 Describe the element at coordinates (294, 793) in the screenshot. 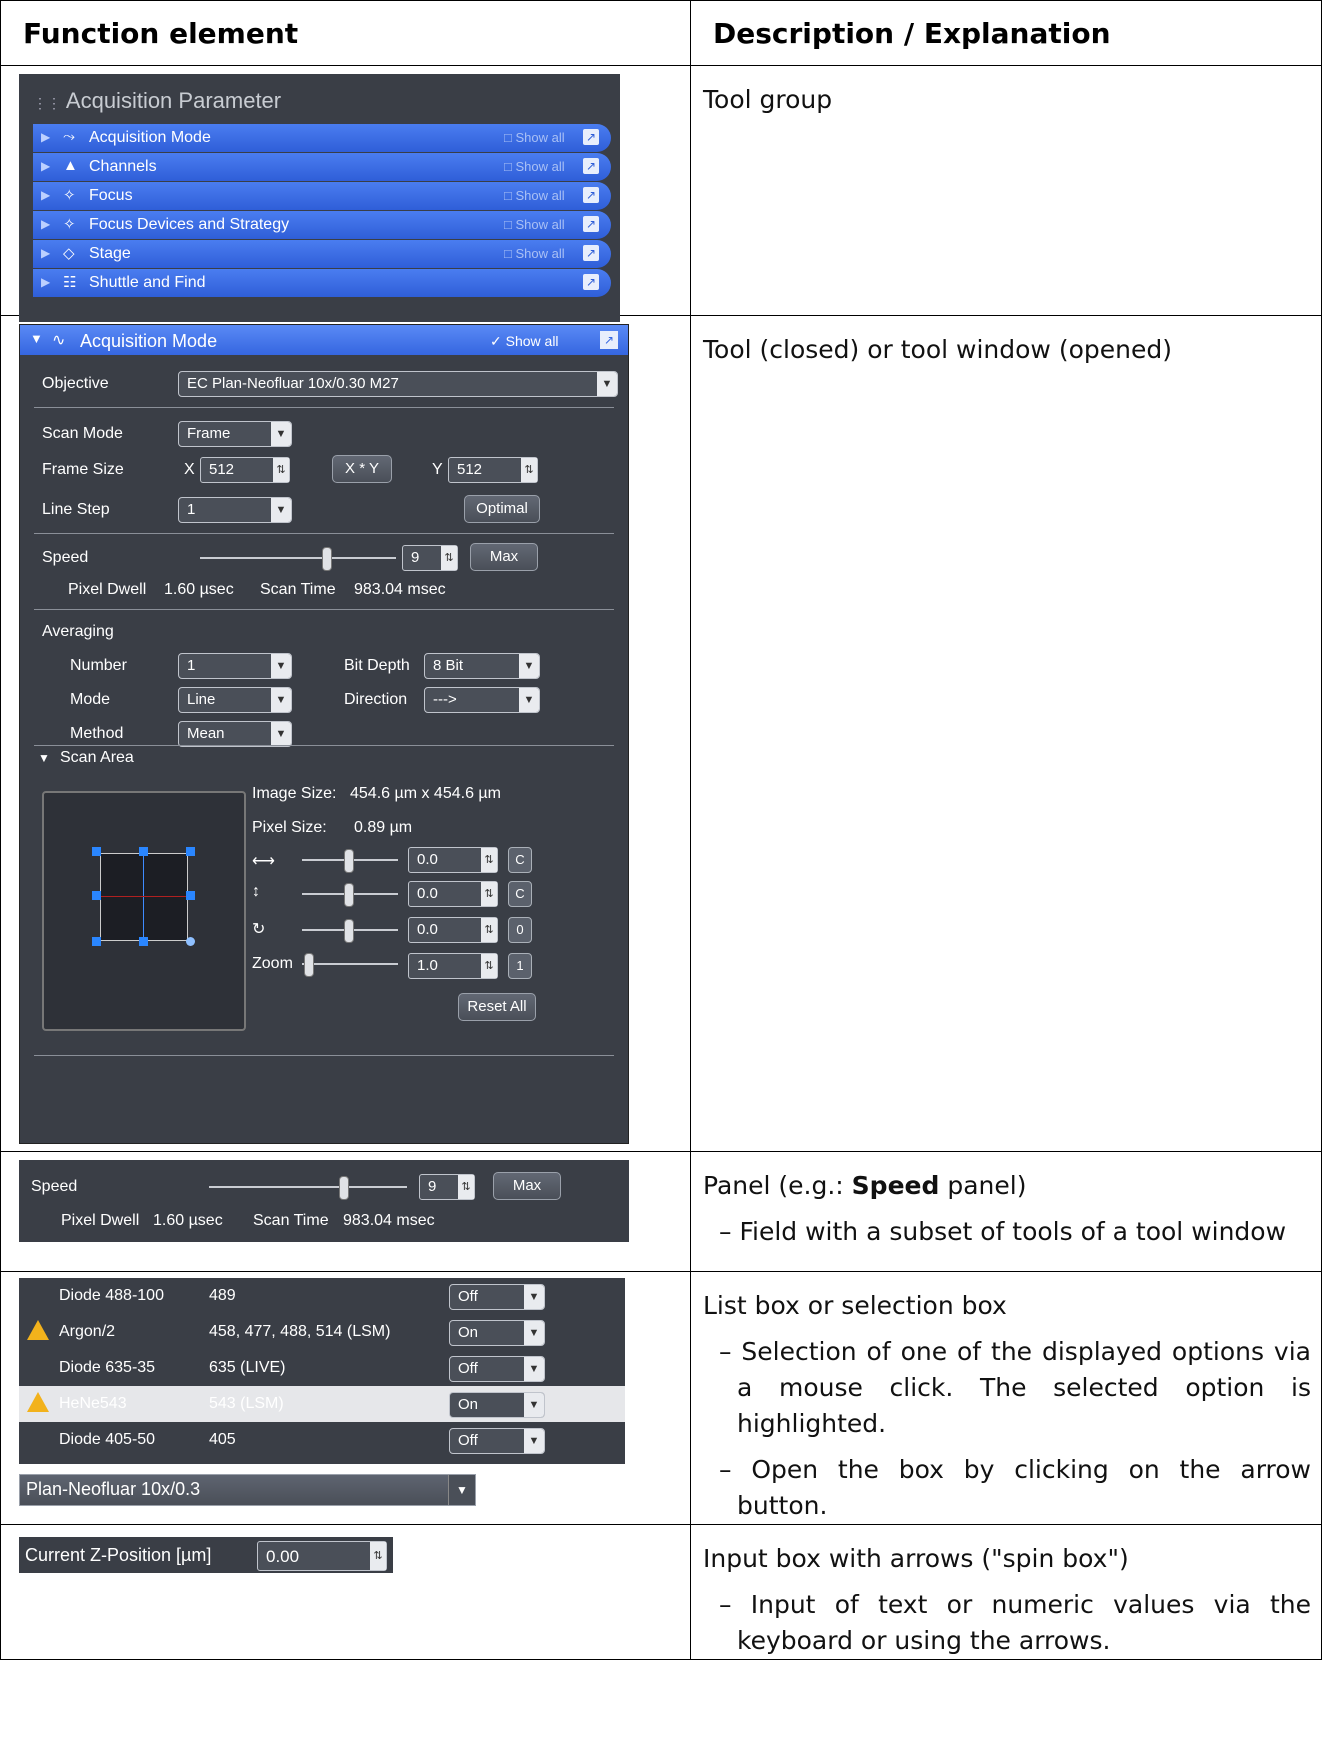

I see `image-size-label: Image Size:` at that location.